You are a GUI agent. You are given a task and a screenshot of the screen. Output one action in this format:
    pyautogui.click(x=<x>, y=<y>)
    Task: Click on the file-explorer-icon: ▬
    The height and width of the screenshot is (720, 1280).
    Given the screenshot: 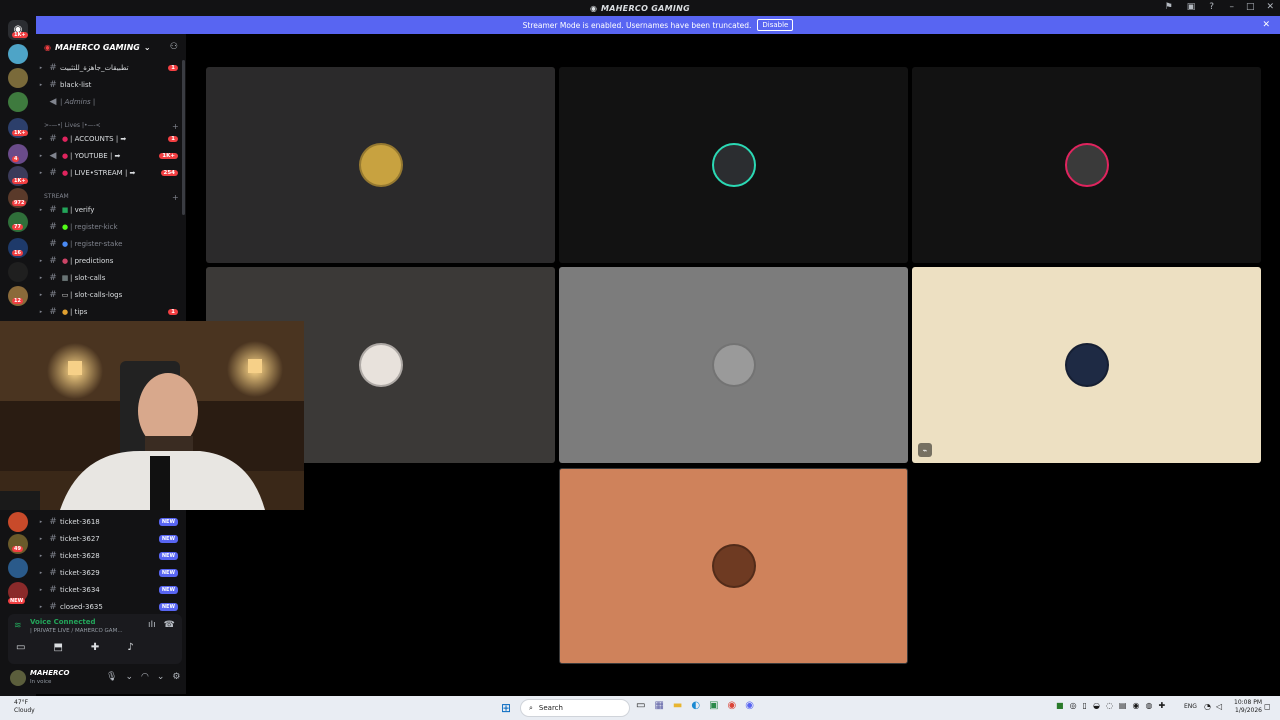 What is the action you would take?
    pyautogui.click(x=677, y=705)
    